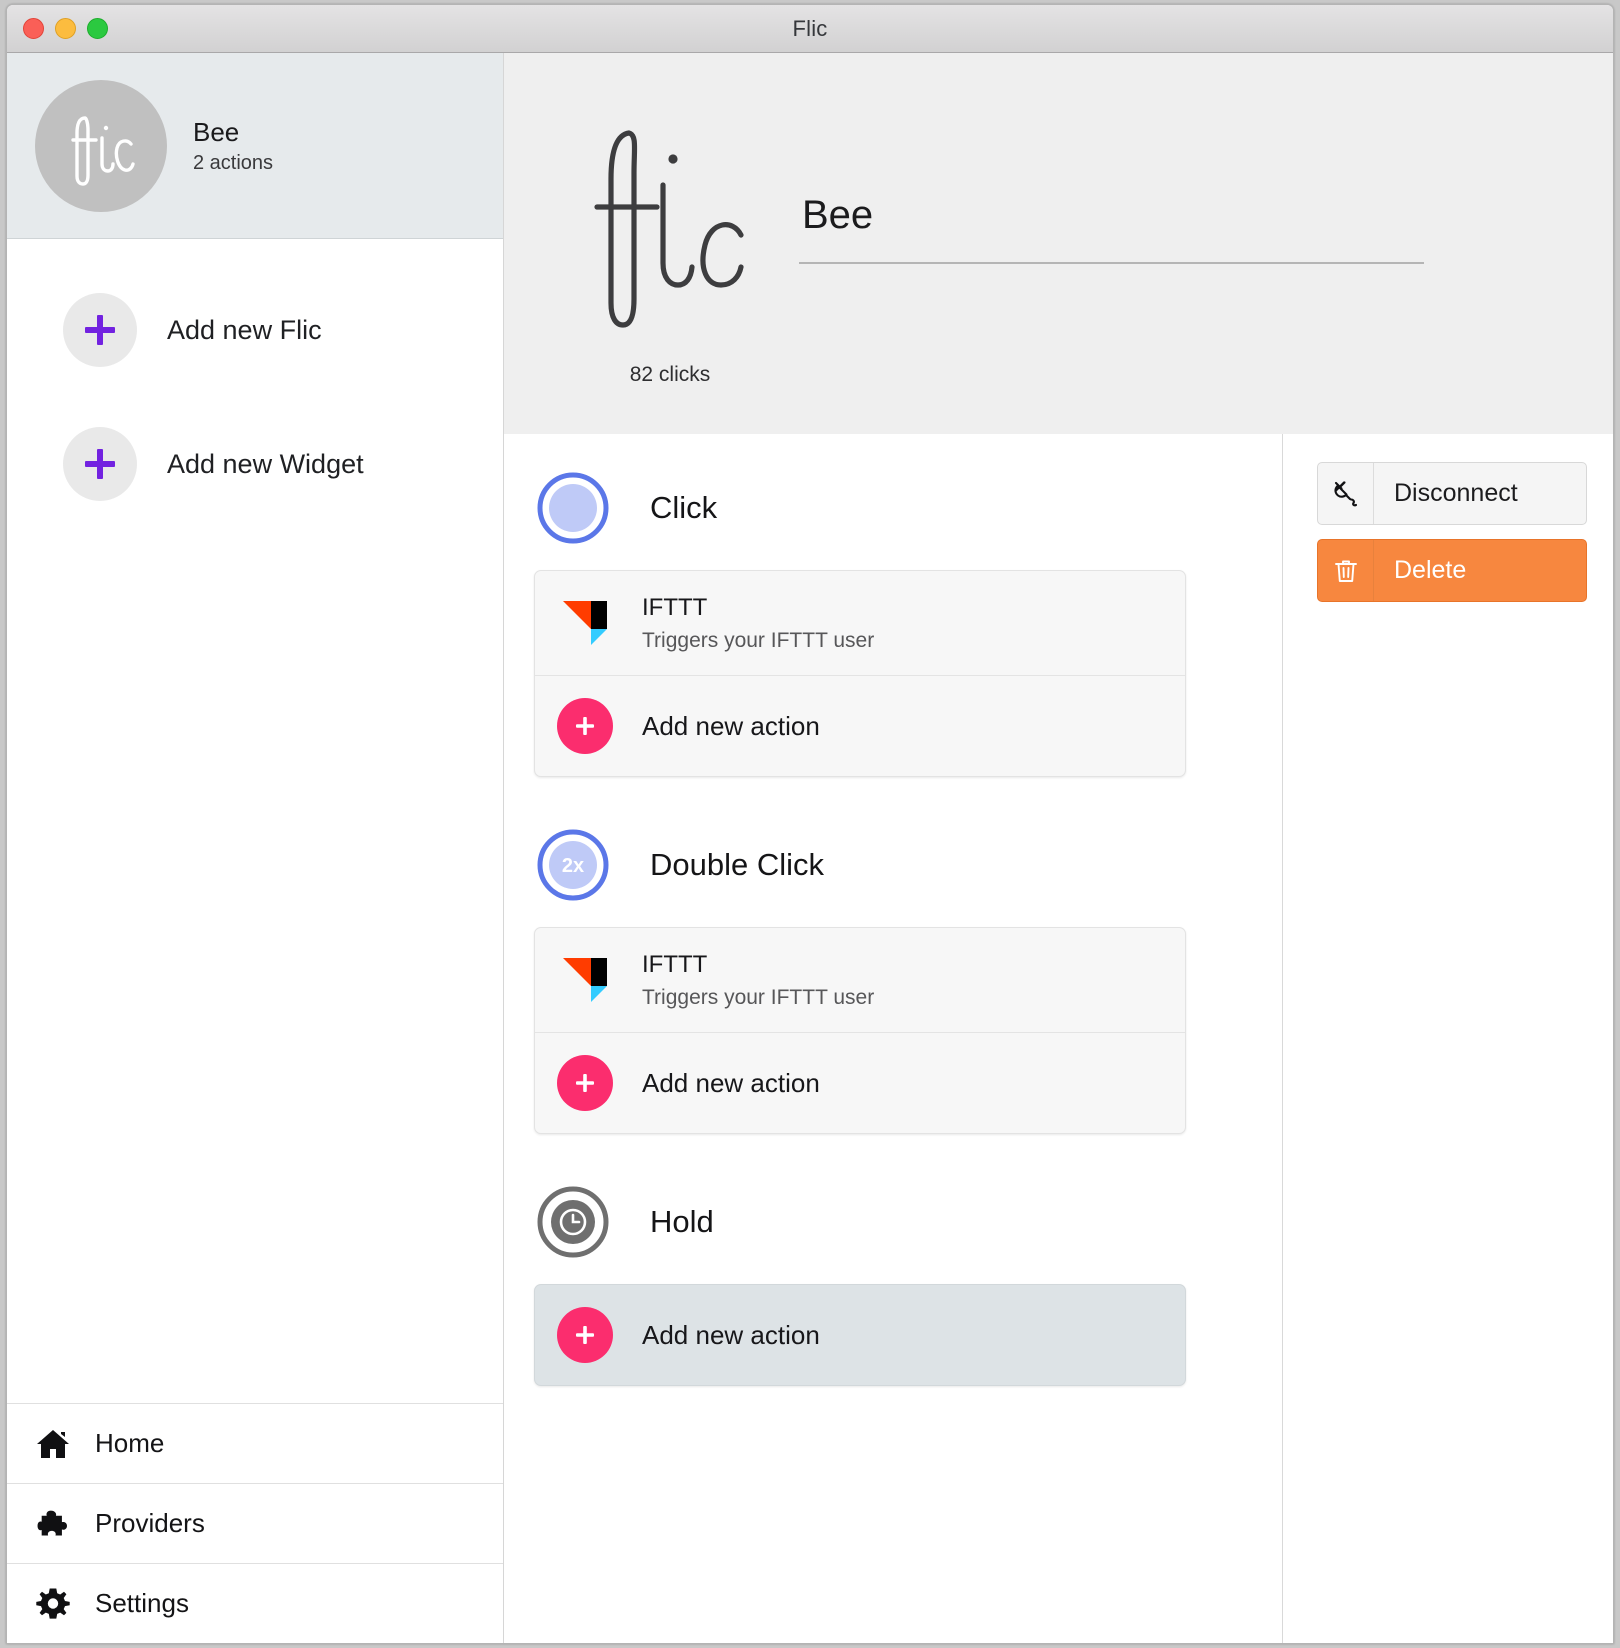 Image resolution: width=1620 pixels, height=1648 pixels. What do you see at coordinates (1430, 570) in the screenshot?
I see `delete-label: Delete` at bounding box center [1430, 570].